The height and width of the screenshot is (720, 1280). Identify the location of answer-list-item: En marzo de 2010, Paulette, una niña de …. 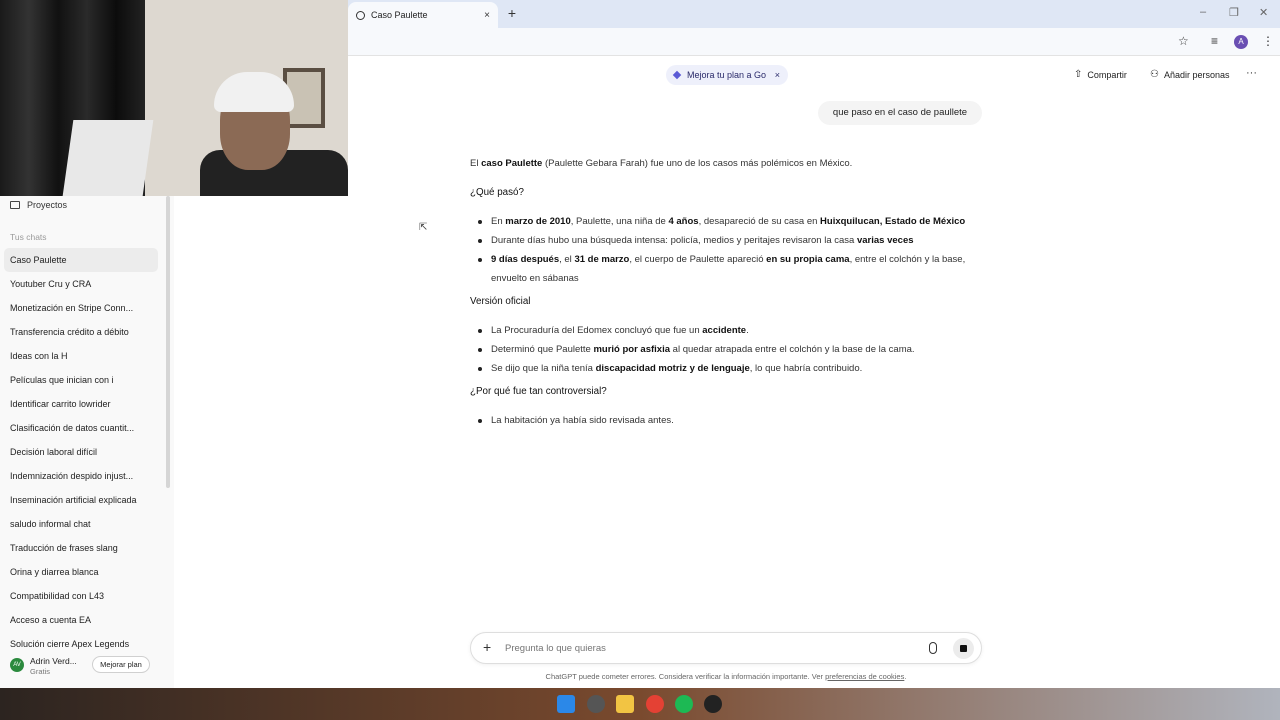
(725, 221).